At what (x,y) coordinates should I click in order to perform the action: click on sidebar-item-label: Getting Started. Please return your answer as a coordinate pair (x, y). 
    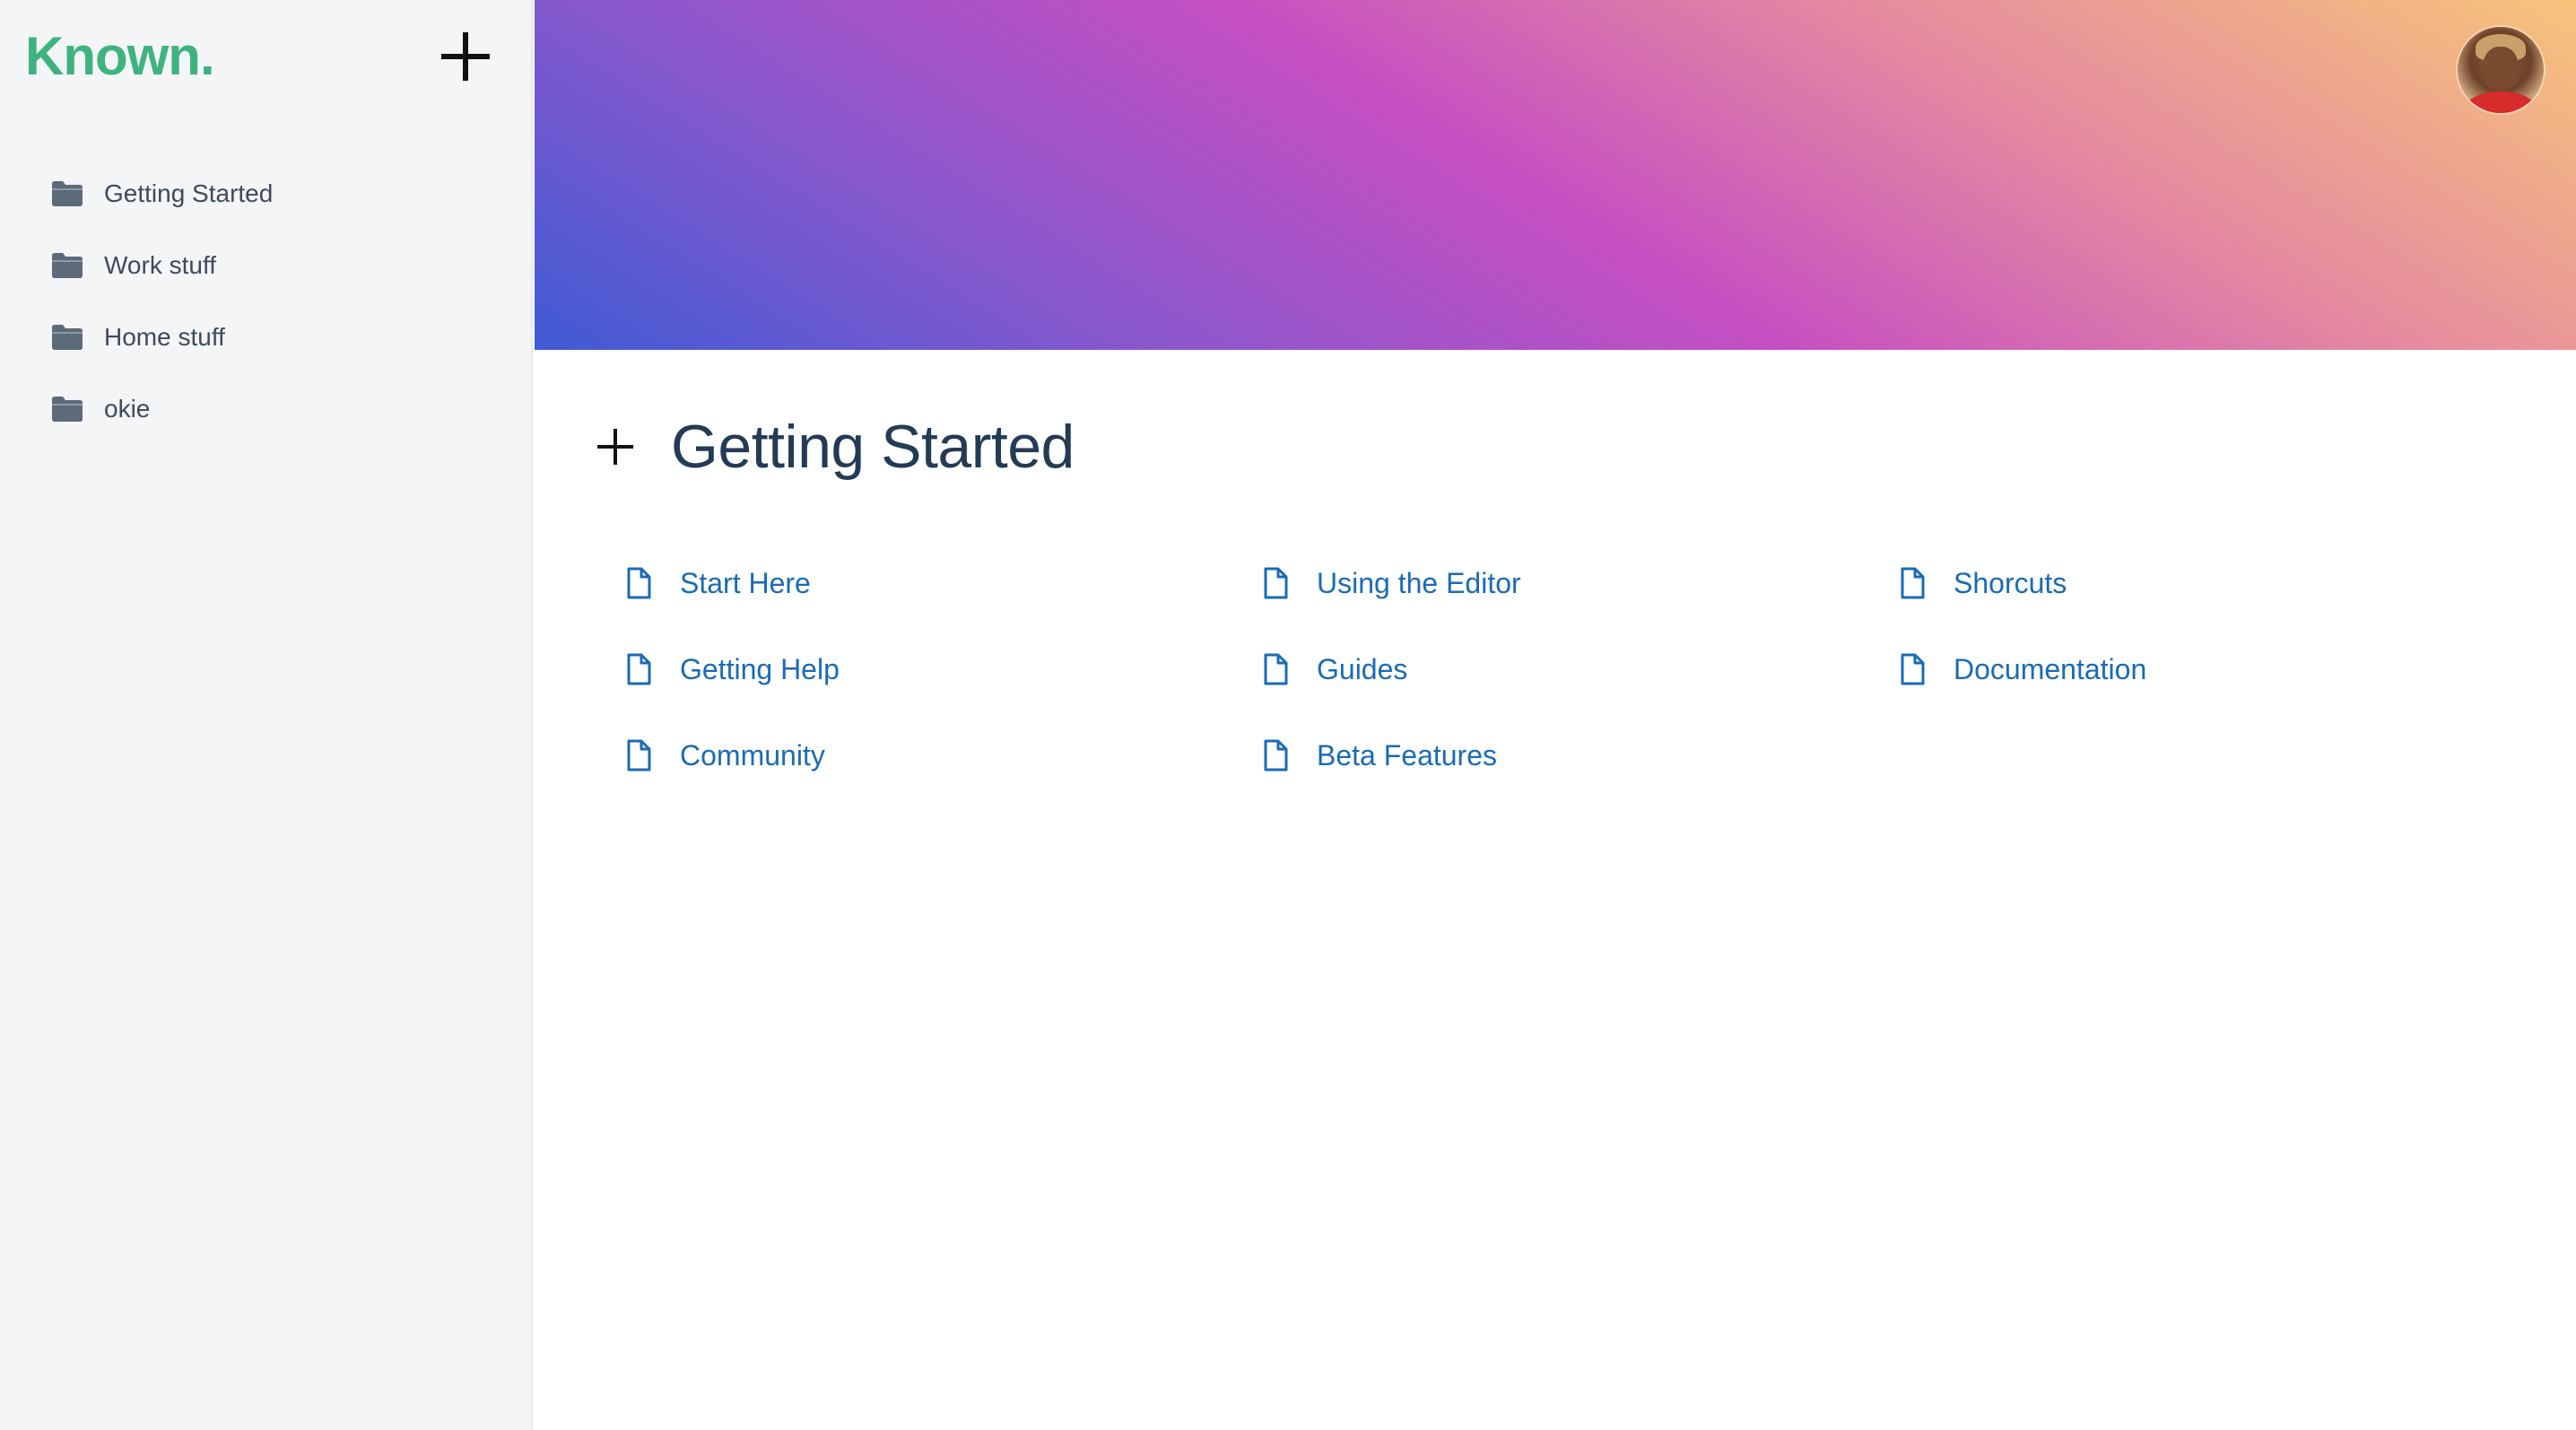
    Looking at the image, I should click on (189, 193).